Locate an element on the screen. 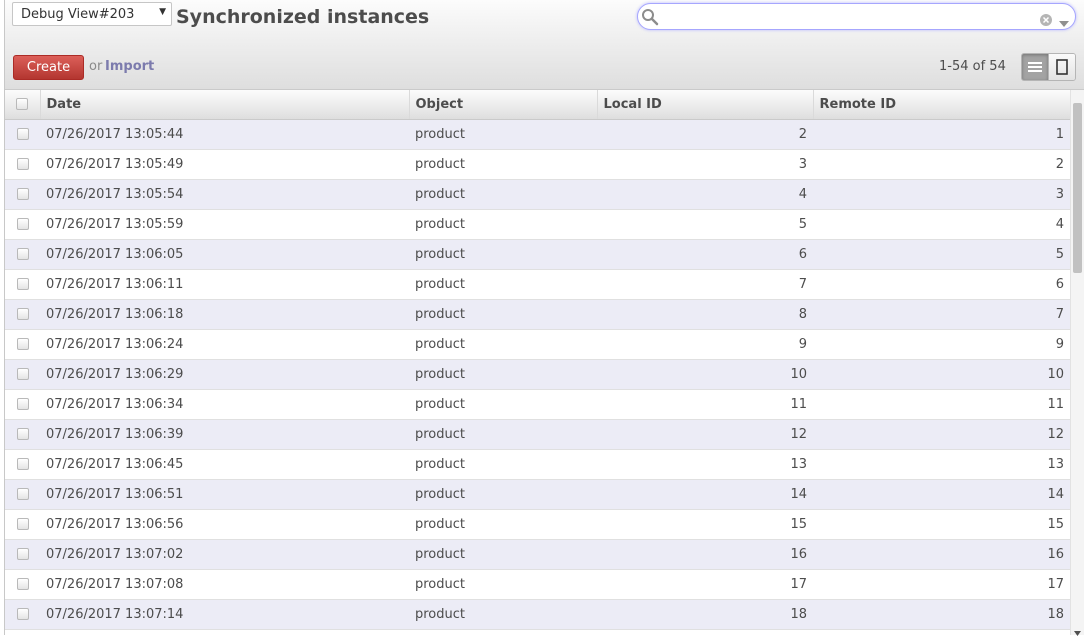 This screenshot has width=1084, height=640. column-header-remote-id: Remote ID is located at coordinates (941, 105).